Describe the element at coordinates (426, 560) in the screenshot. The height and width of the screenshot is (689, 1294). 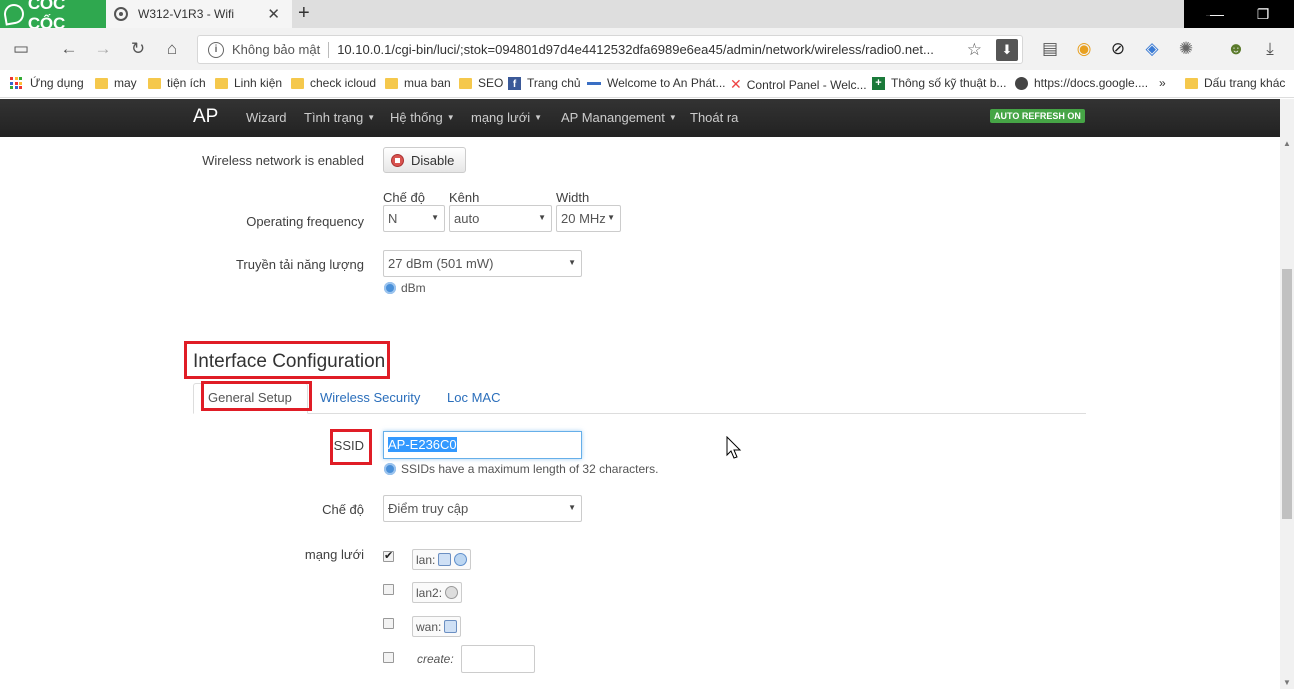
I see `network-name: lan:` at that location.